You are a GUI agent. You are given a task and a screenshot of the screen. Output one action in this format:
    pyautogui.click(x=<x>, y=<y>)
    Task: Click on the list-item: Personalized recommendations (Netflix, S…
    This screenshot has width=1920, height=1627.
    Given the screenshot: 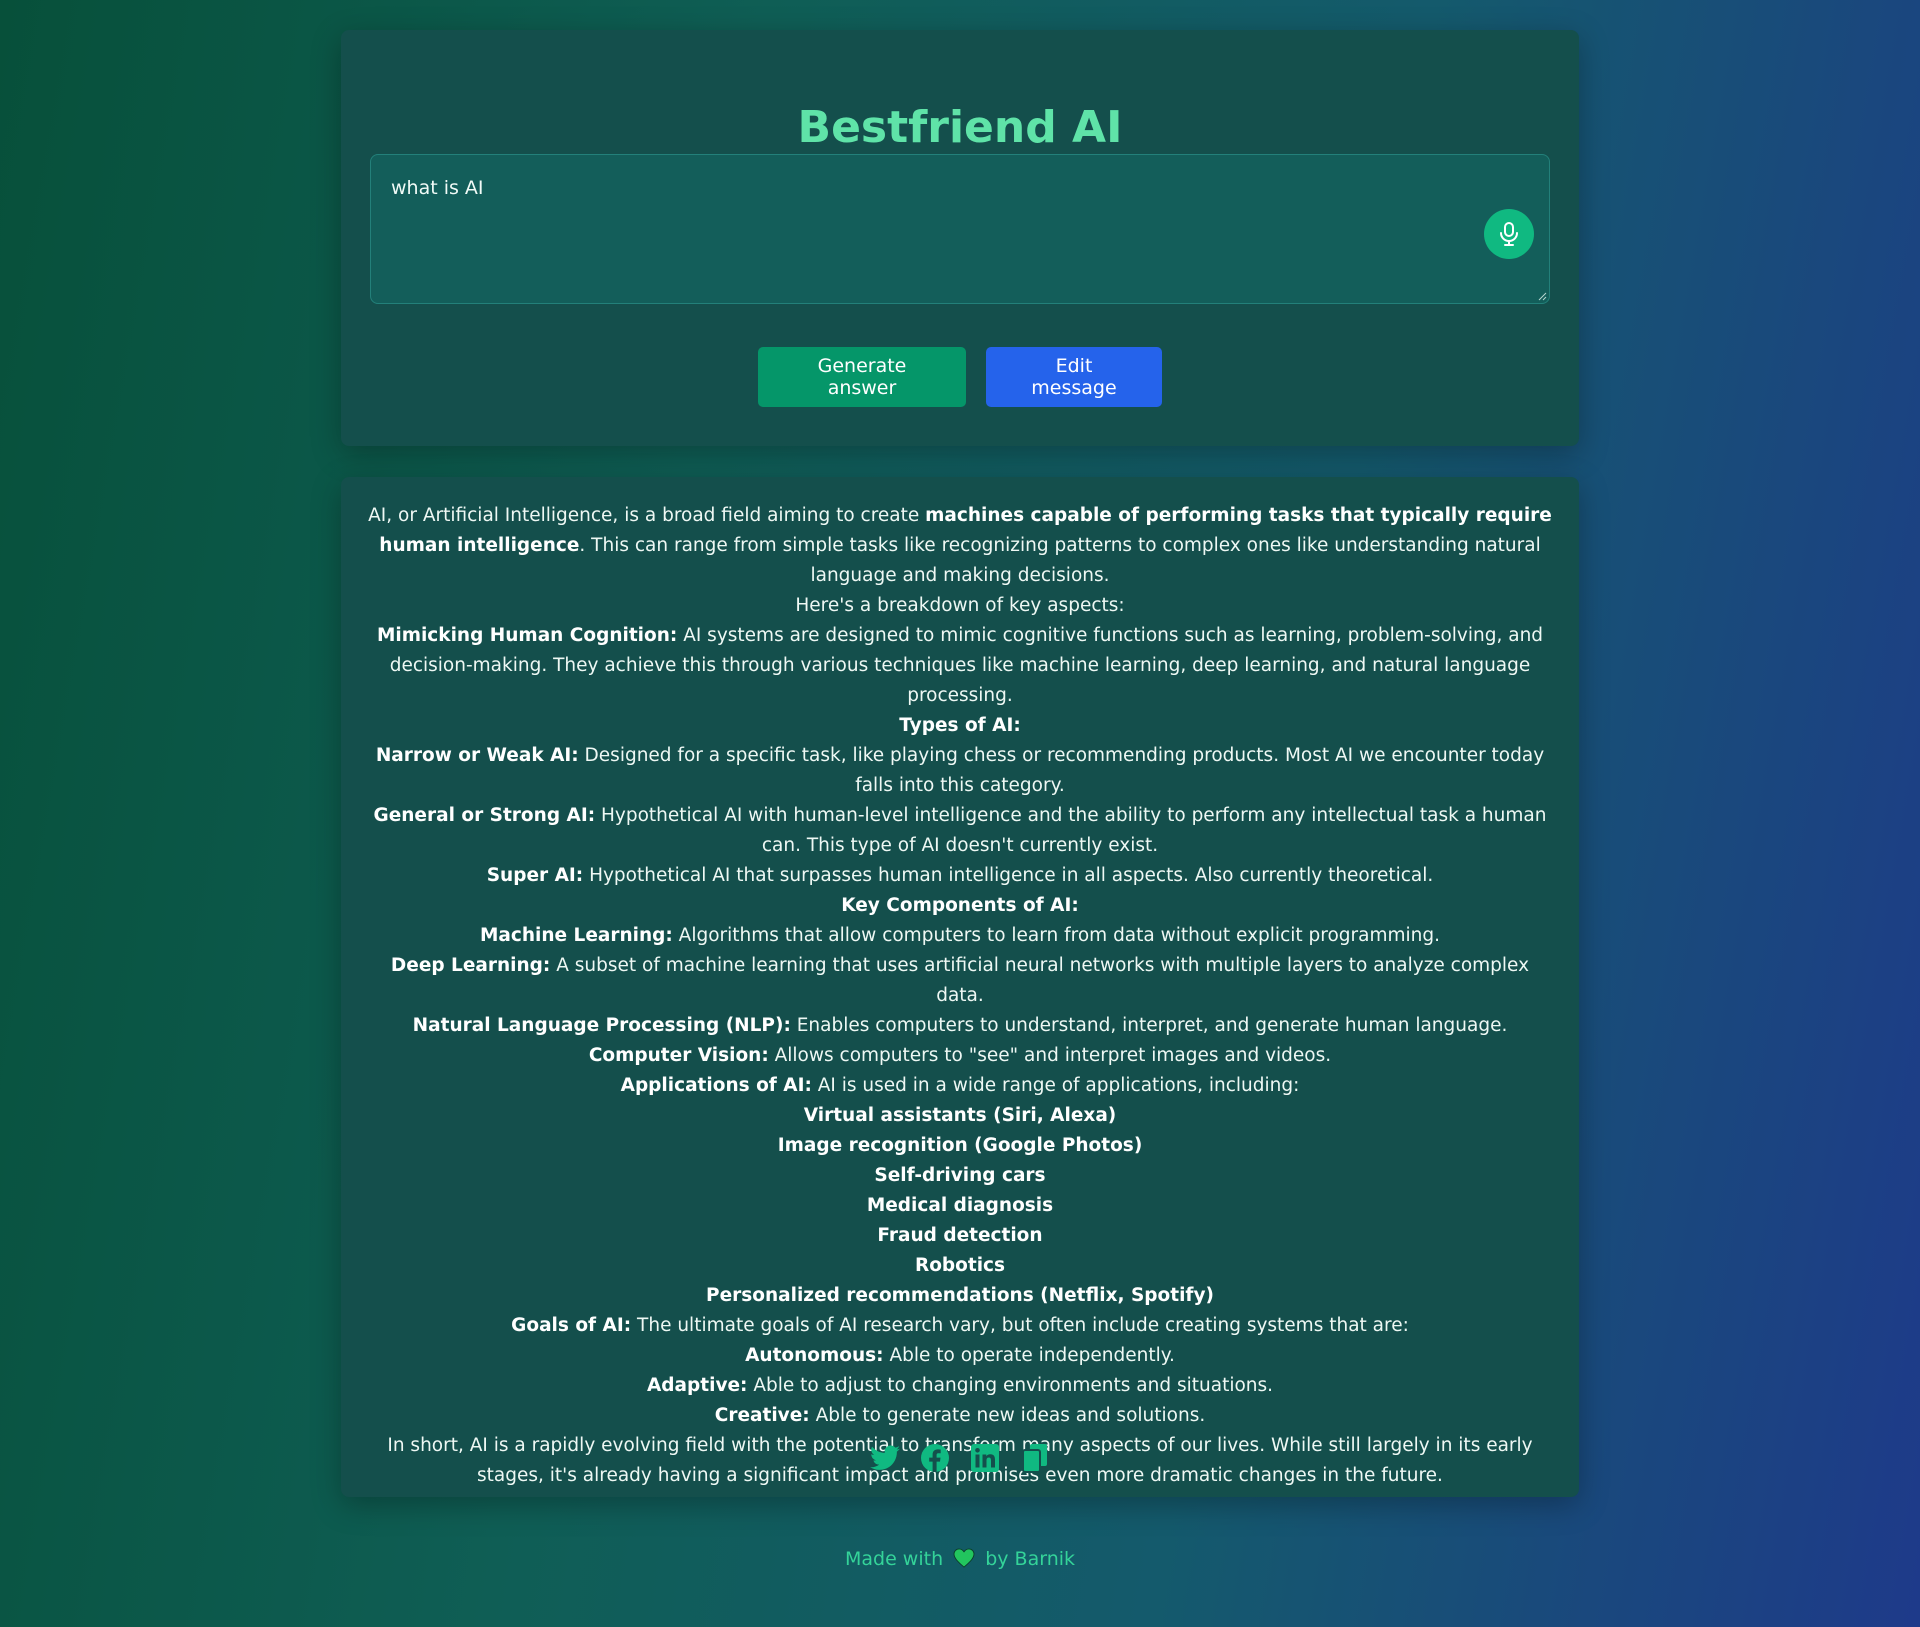 What is the action you would take?
    pyautogui.click(x=960, y=1295)
    